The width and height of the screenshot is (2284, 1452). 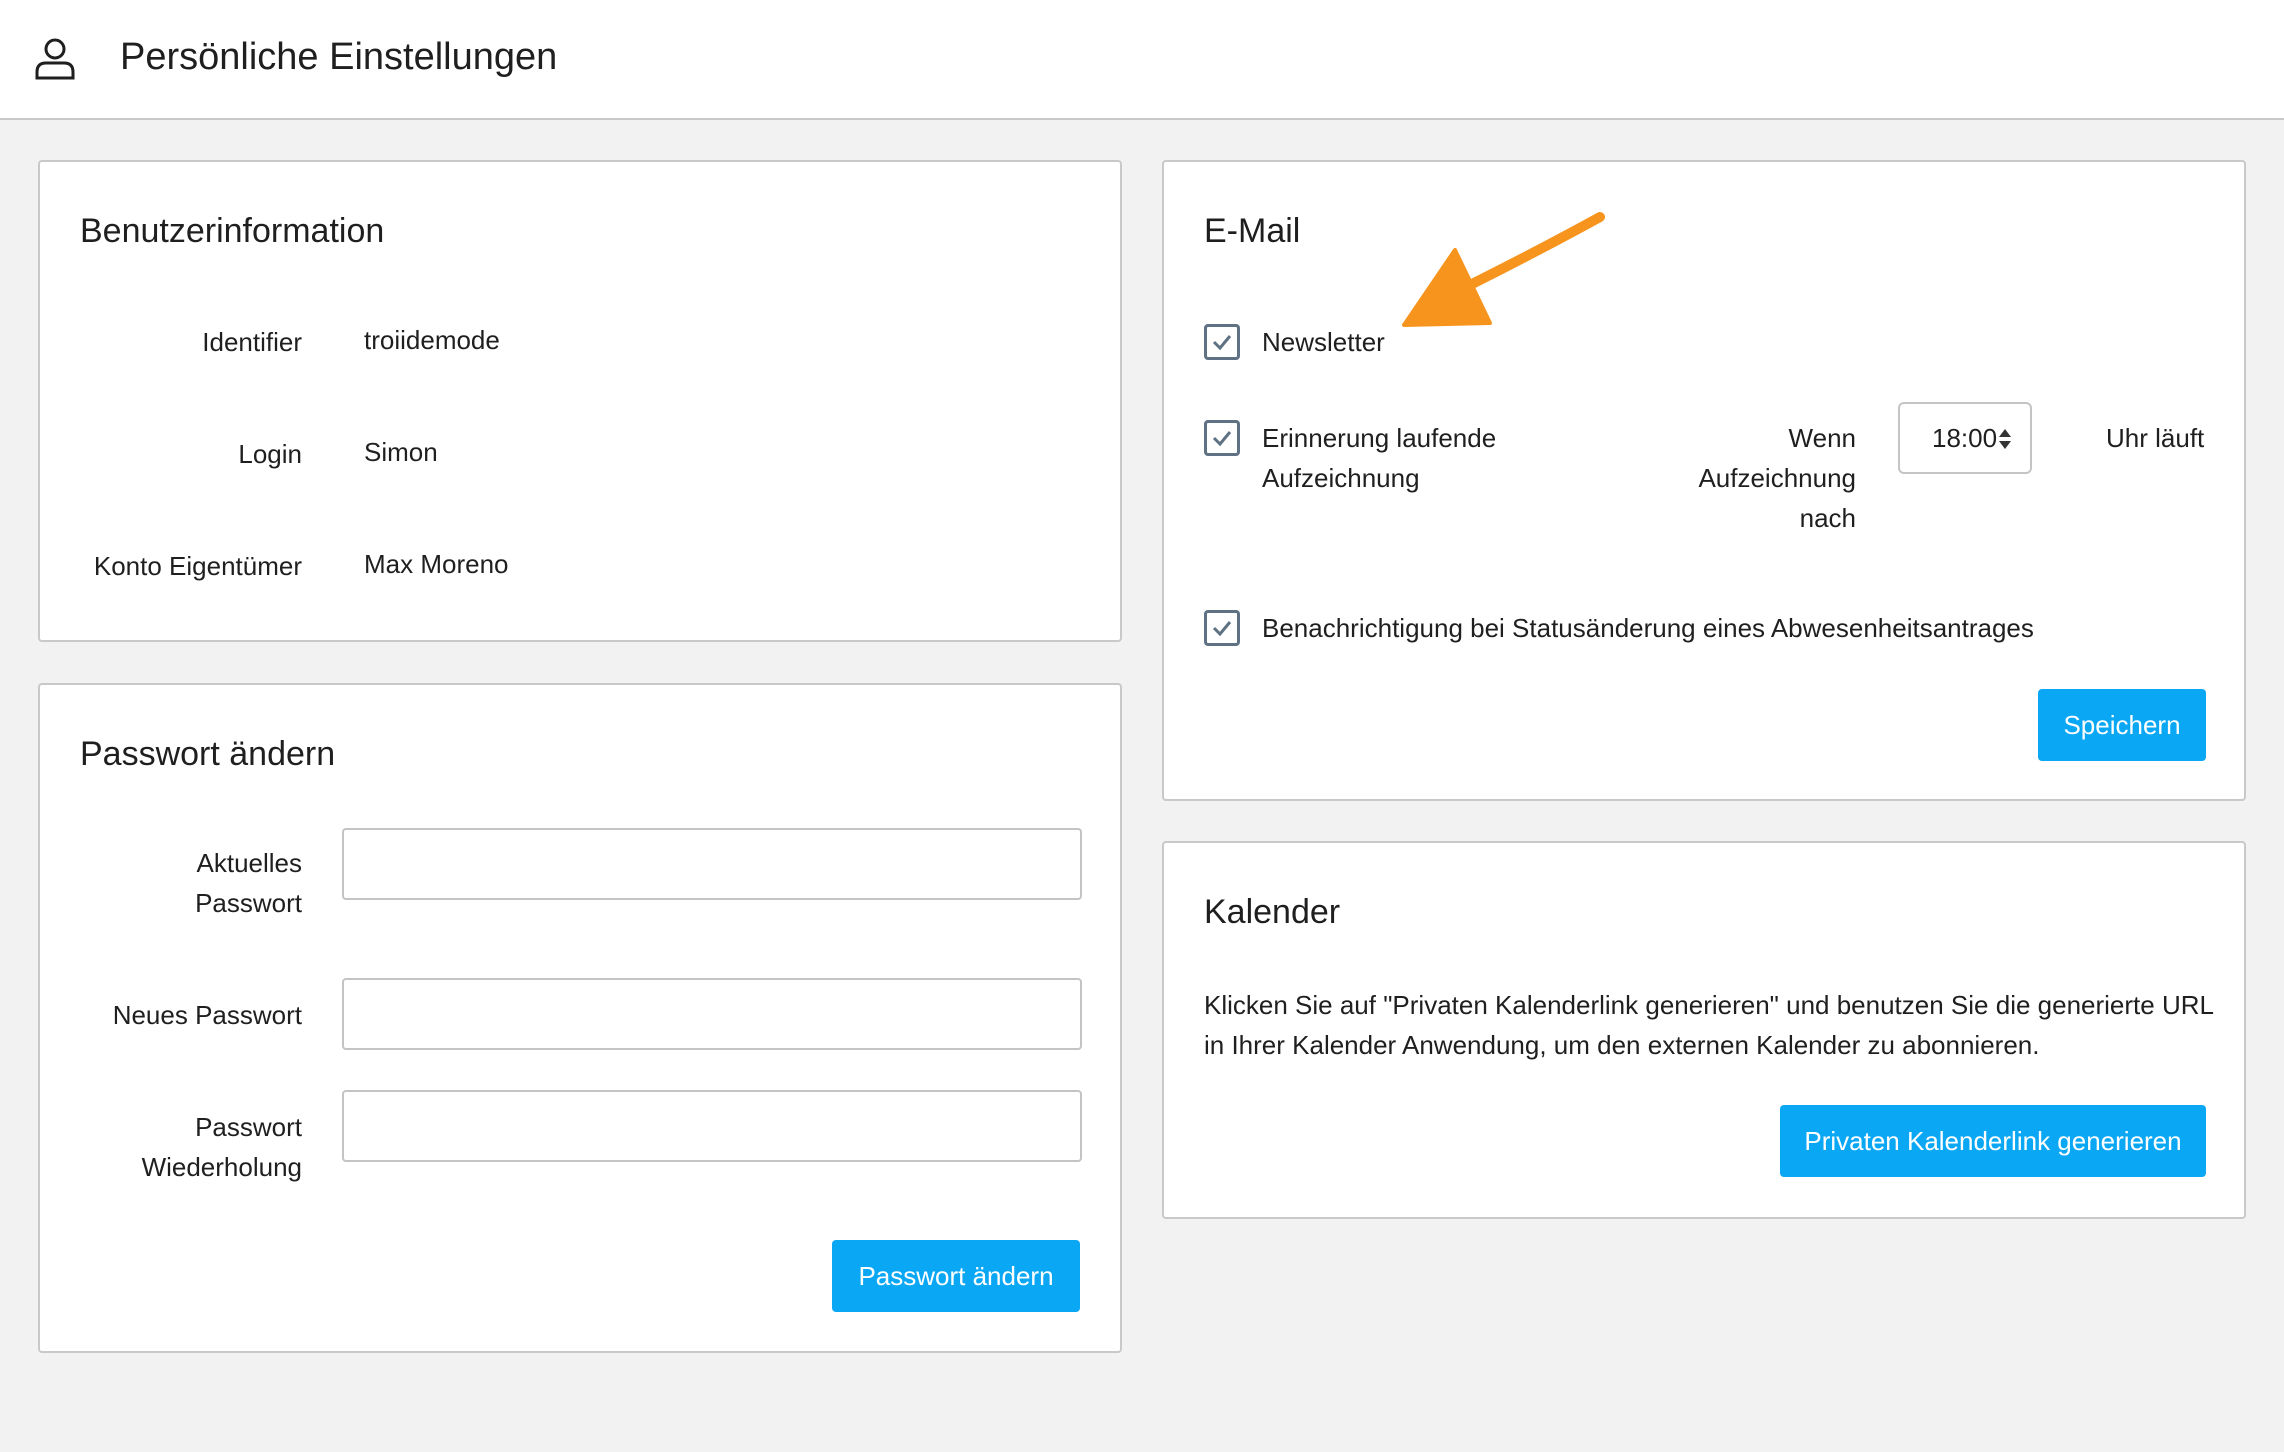 I want to click on current-password-input, so click(x=712, y=864).